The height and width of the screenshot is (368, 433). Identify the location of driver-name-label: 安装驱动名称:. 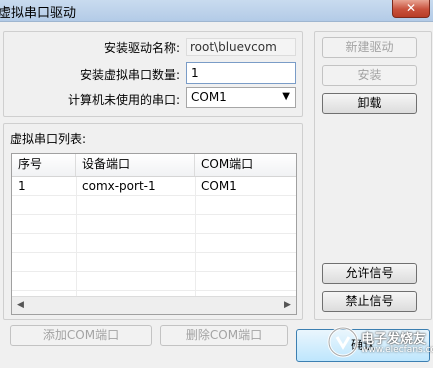
(141, 48).